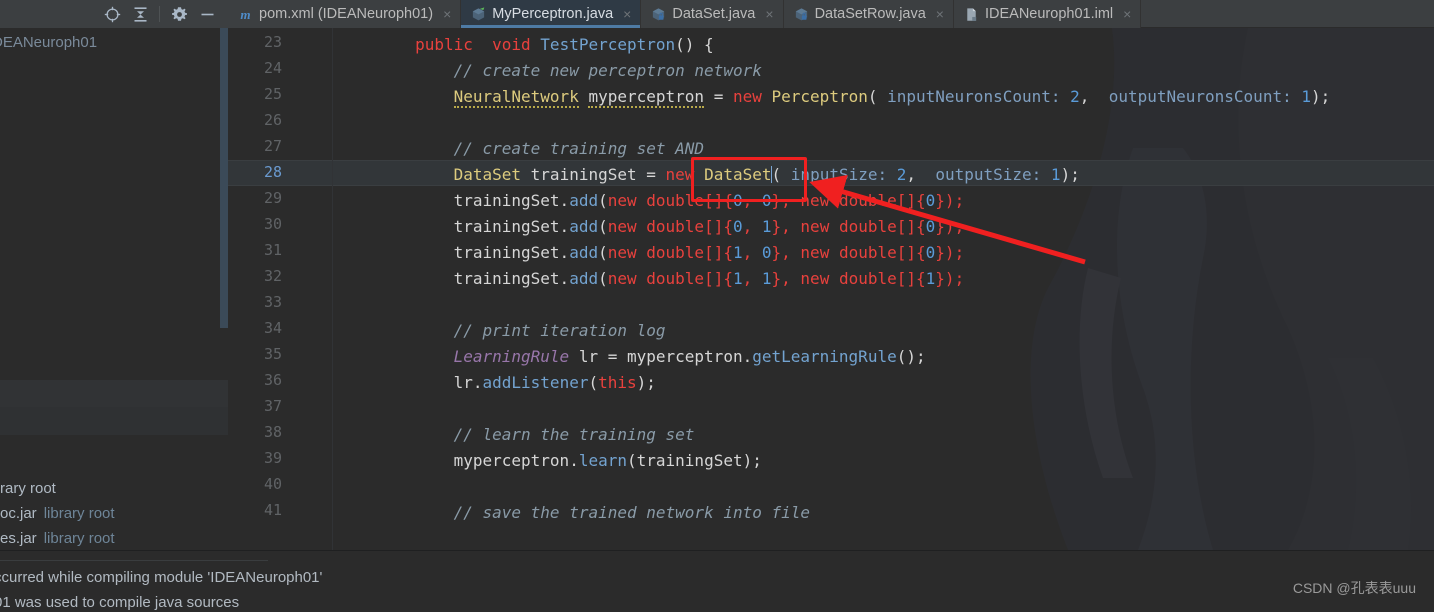  What do you see at coordinates (738, 174) in the screenshot?
I see `code-token: DataSet` at bounding box center [738, 174].